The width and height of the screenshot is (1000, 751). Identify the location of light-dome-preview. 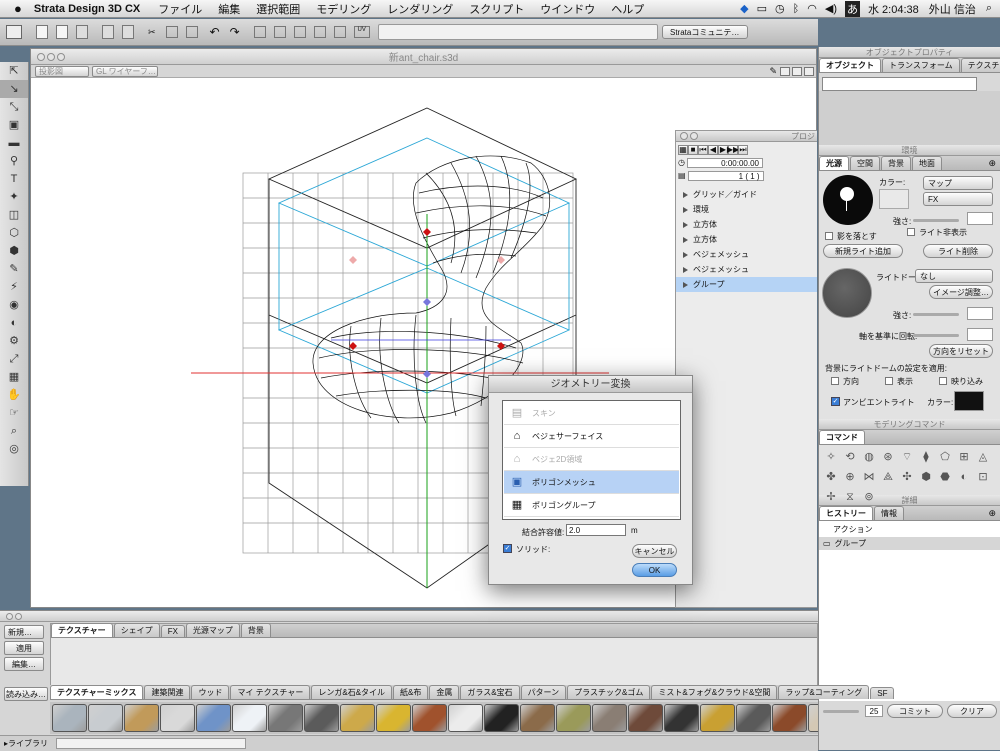
(847, 293).